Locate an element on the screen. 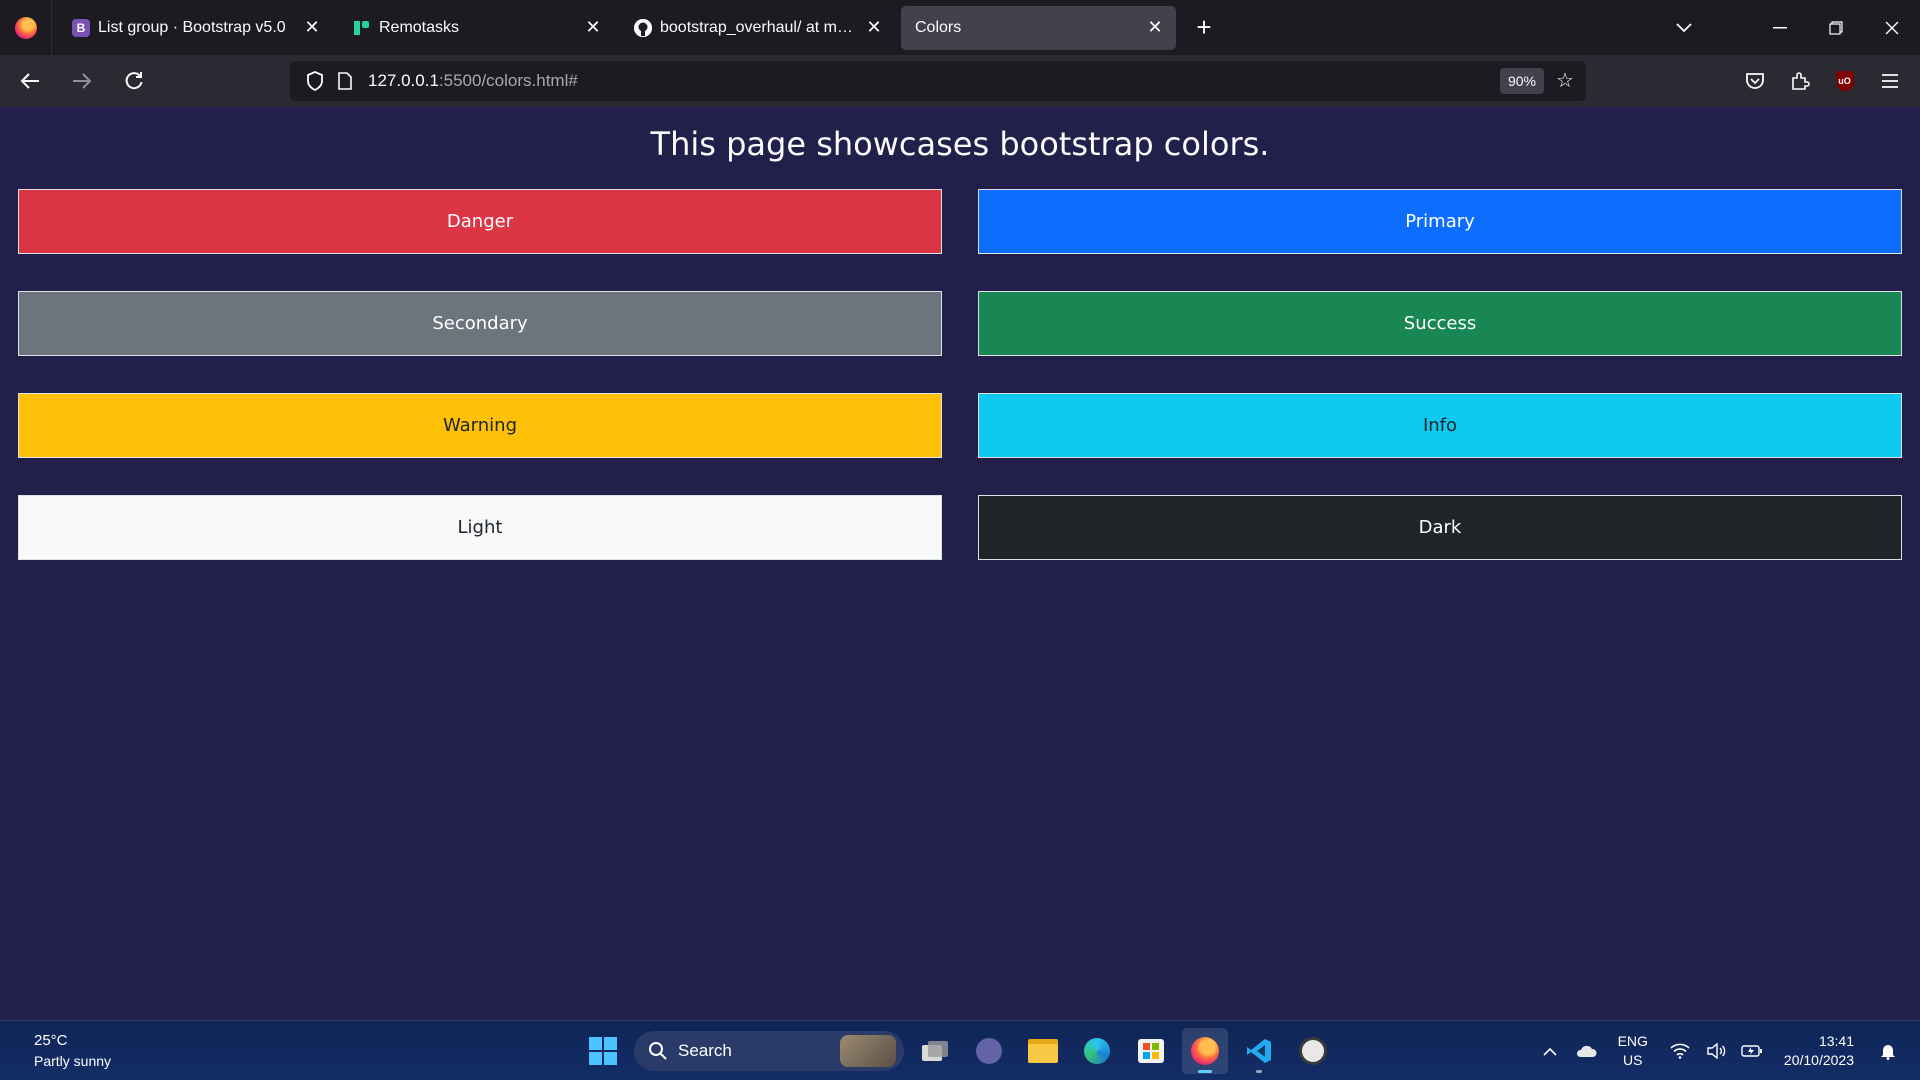 The image size is (1920, 1080). forward-button is located at coordinates (82, 81).